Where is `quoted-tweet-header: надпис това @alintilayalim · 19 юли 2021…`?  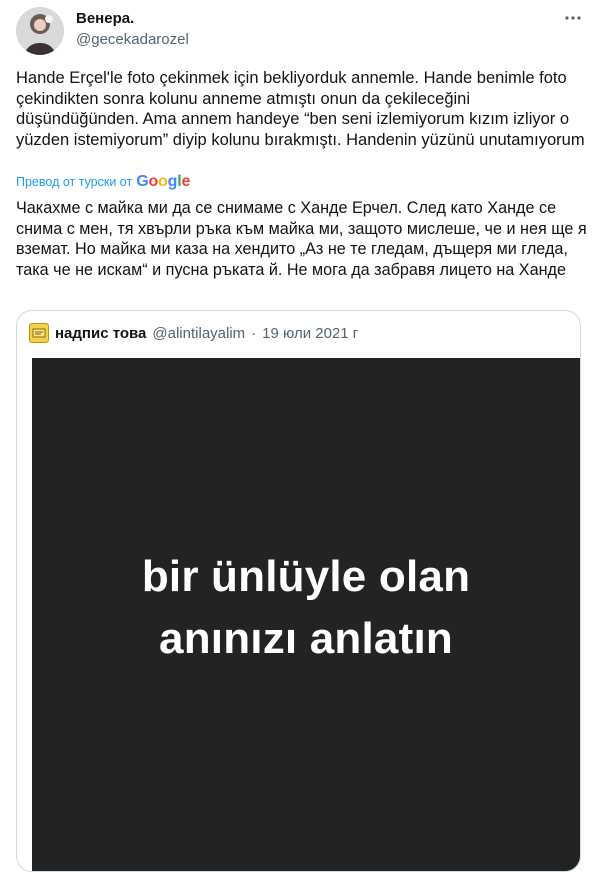
quoted-tweet-header: надпис това @alintilayalim · 19 юли 2021… is located at coordinates (193, 333).